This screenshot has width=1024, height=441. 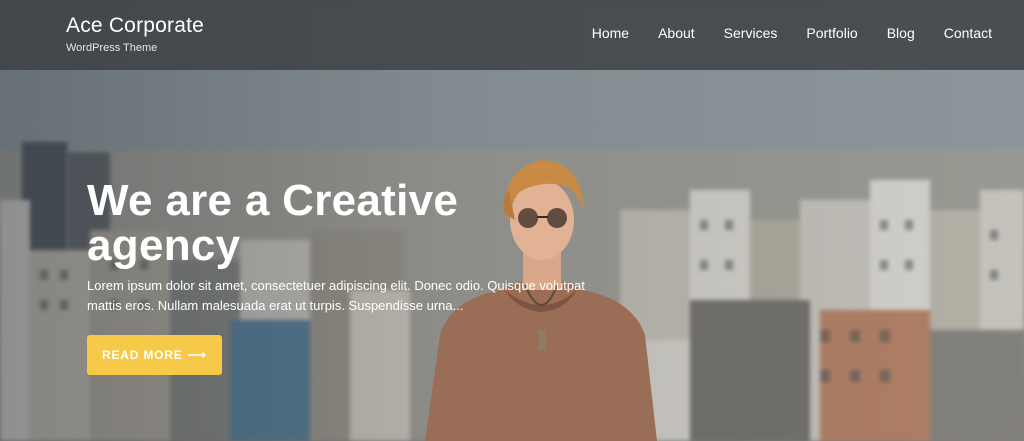 What do you see at coordinates (901, 33) in the screenshot?
I see `nav-item-blog: Blog` at bounding box center [901, 33].